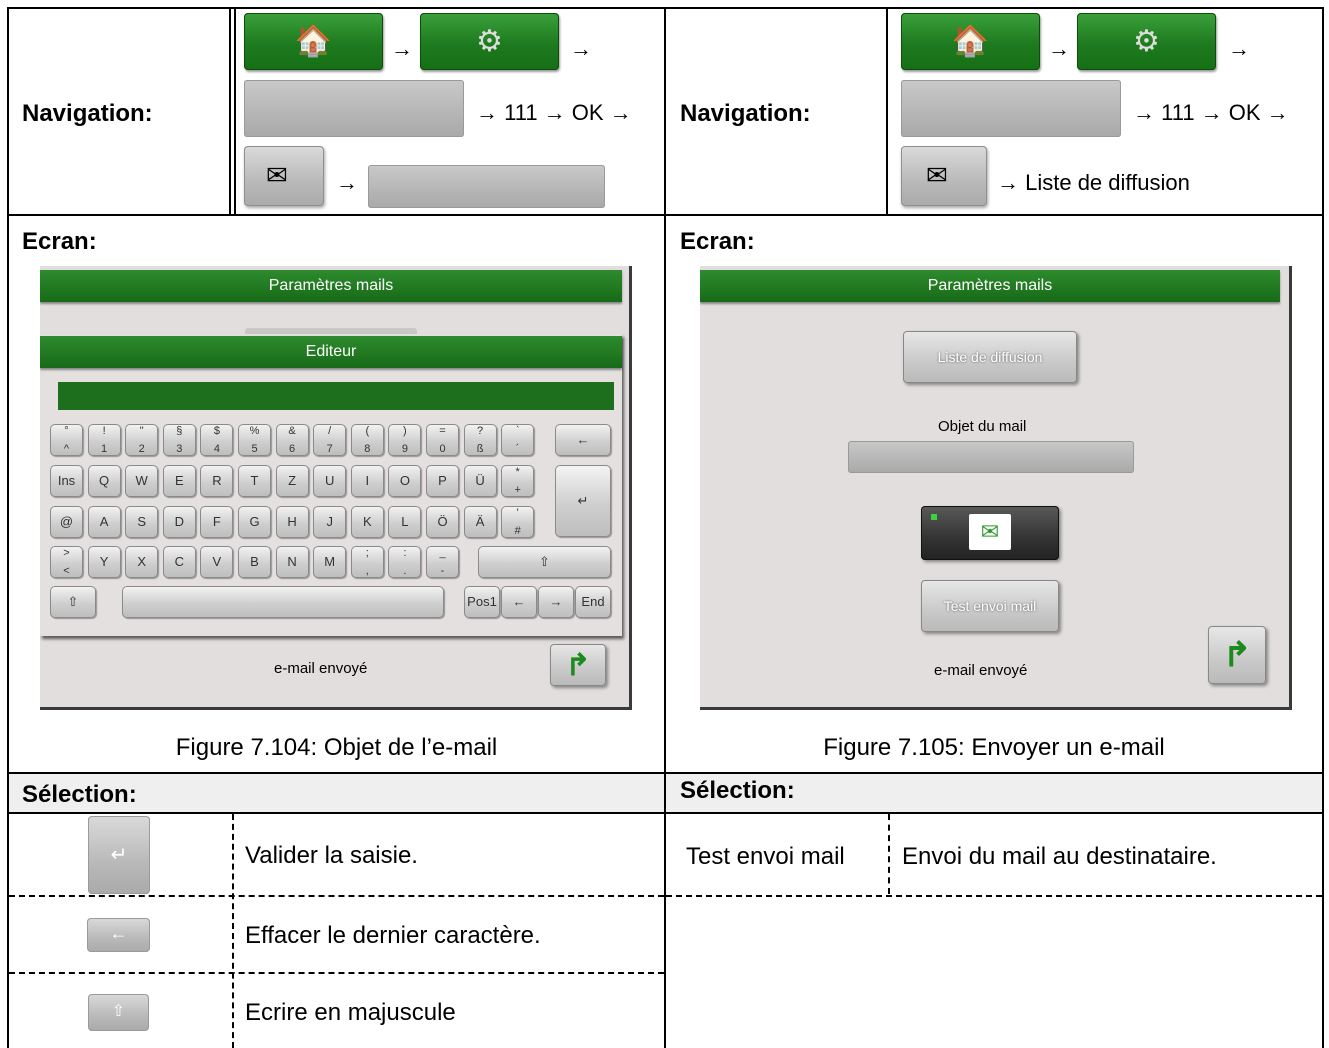 The height and width of the screenshot is (1048, 1329). What do you see at coordinates (745, 113) in the screenshot?
I see `nav-label-right: Navigation:` at bounding box center [745, 113].